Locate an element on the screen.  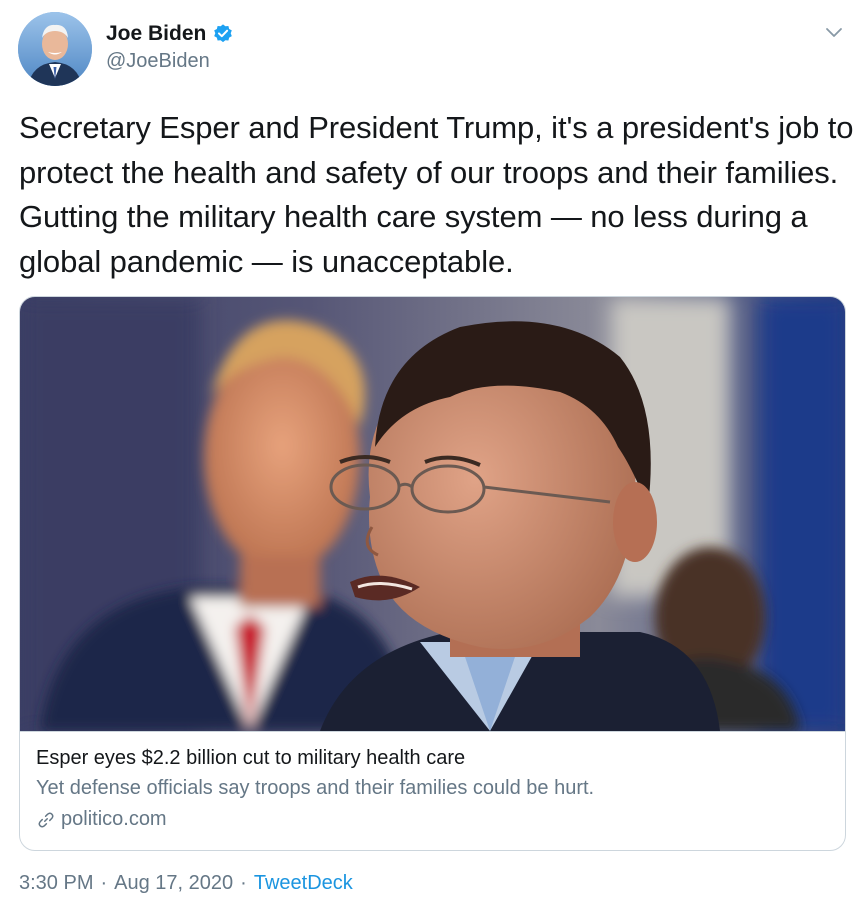
tweet-source-link: TweetDeck is located at coordinates (303, 883).